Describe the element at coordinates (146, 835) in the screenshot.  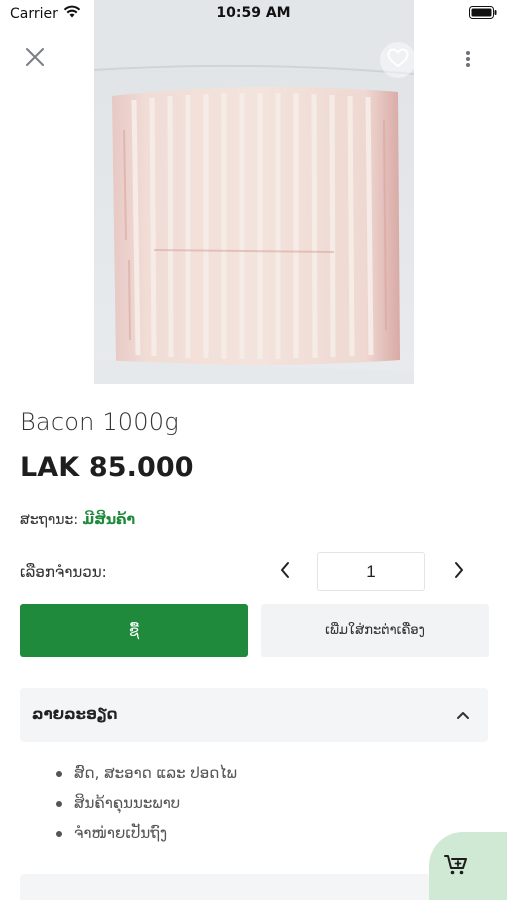
I see `list-item: ຈຳໜ່າຍເປັນຖົງ` at that location.